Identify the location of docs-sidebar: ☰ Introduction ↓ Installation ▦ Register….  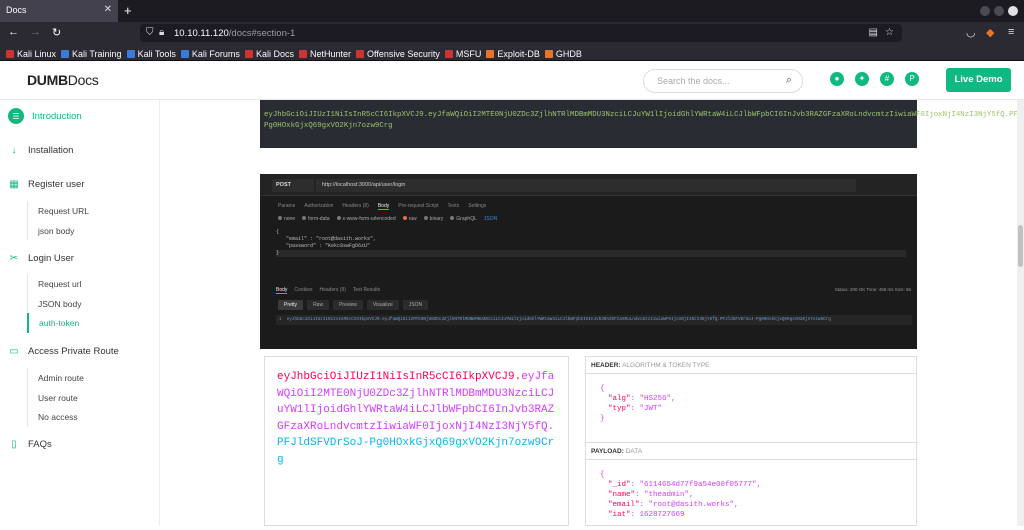
(80, 313).